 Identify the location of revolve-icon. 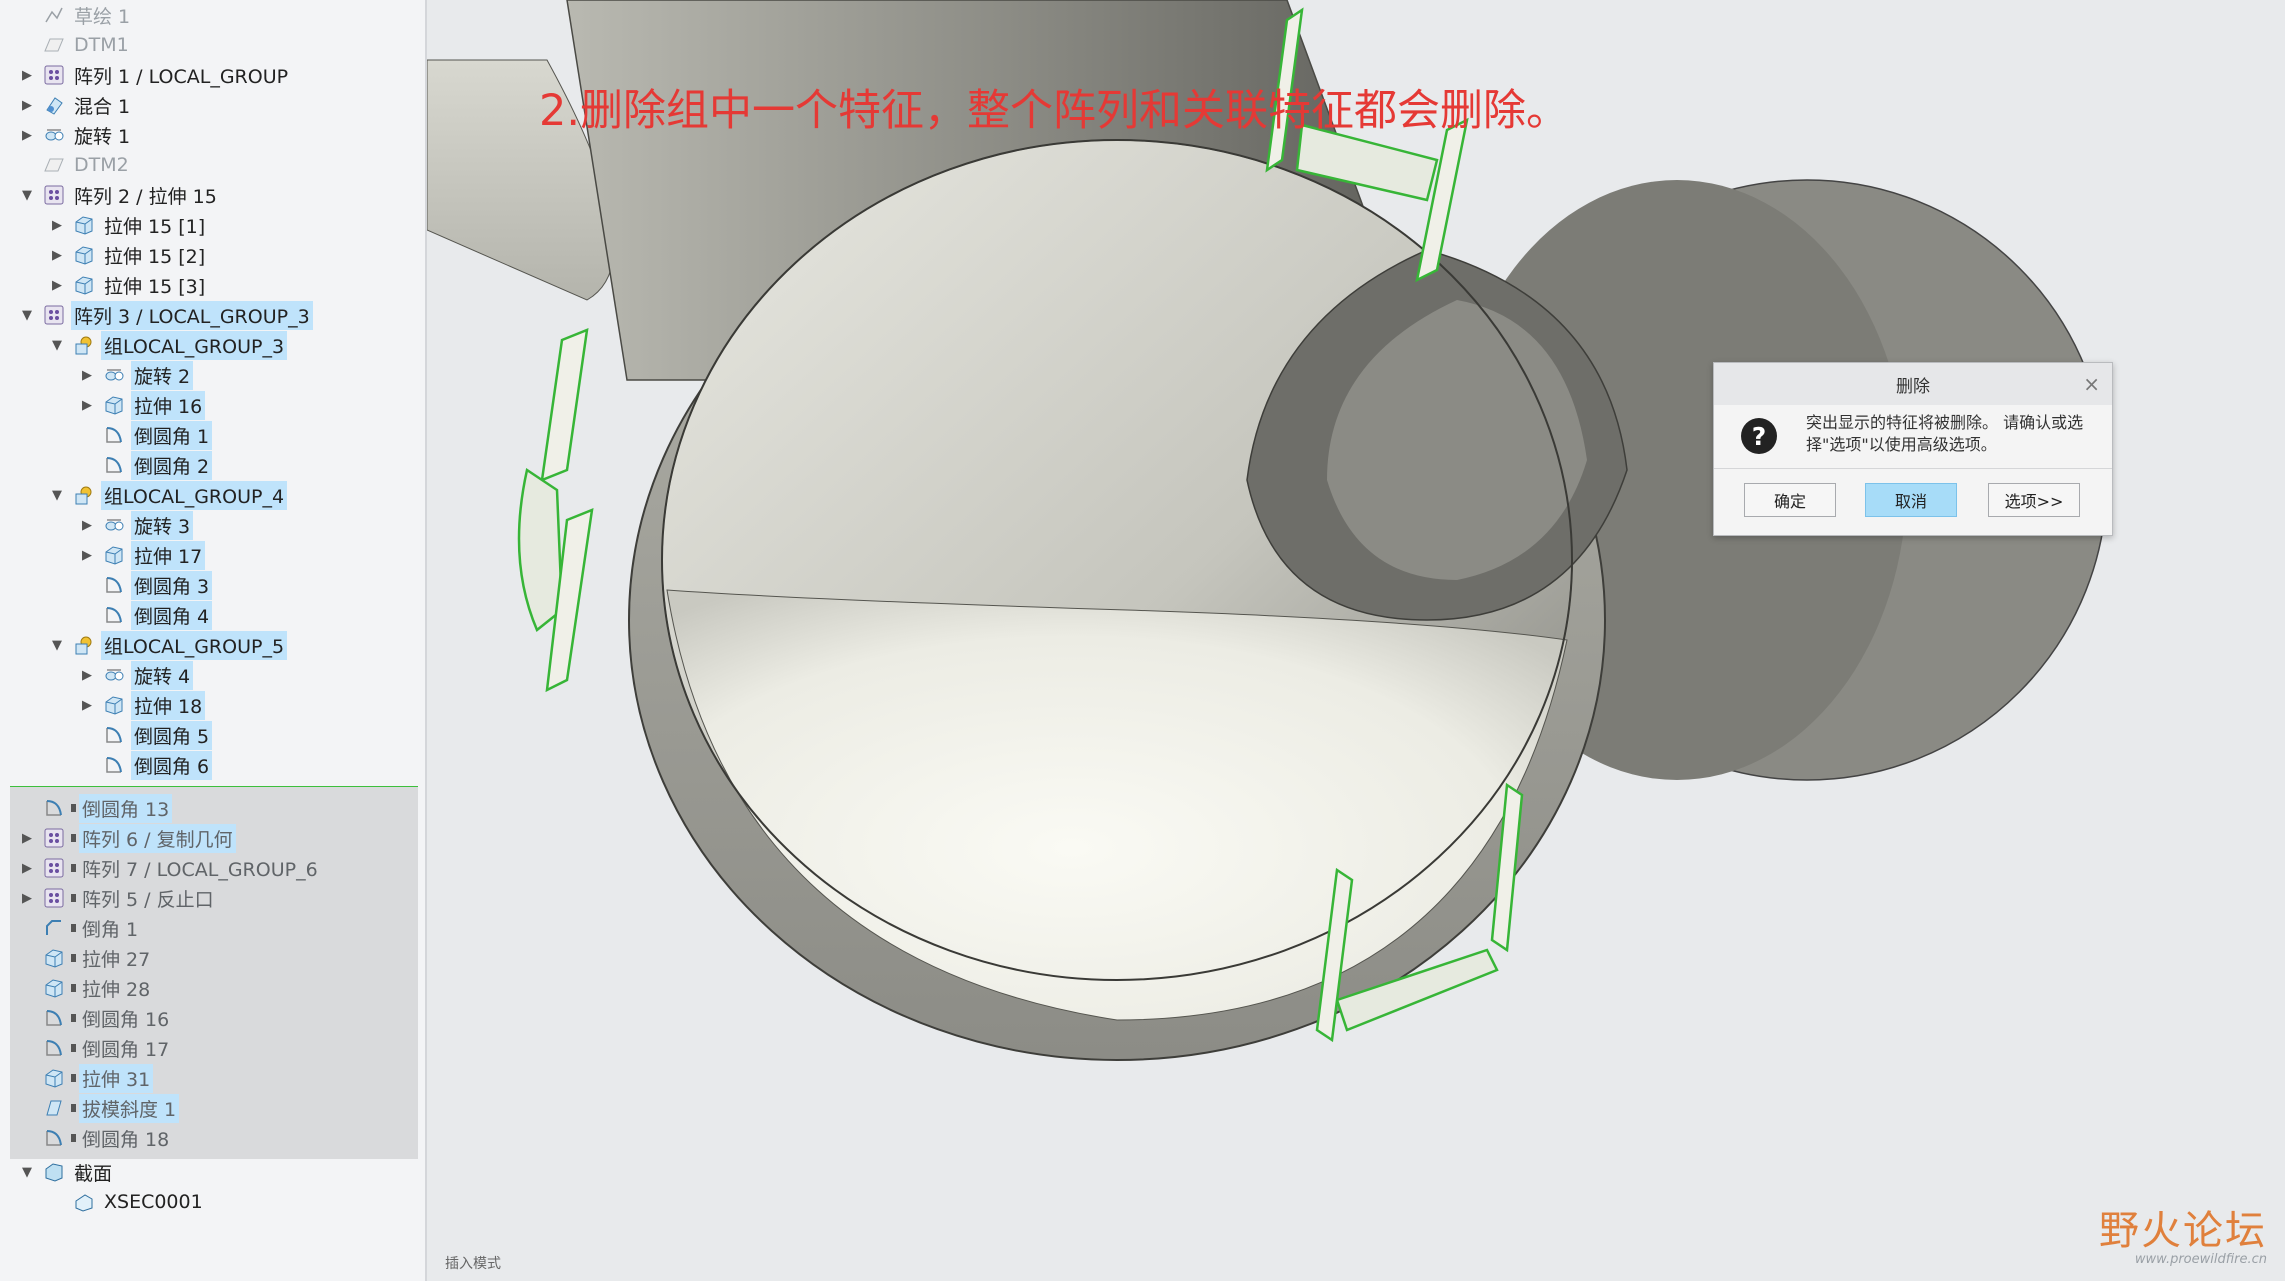
(114, 375).